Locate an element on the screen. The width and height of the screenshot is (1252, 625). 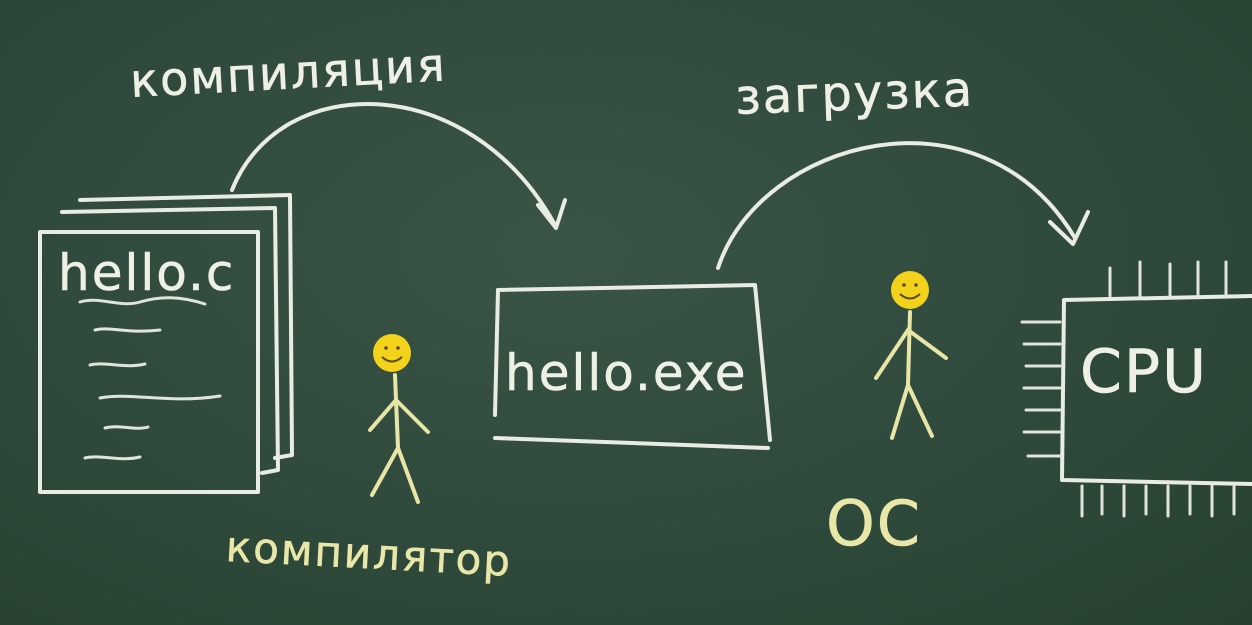
executable-label: hello.exe is located at coordinates (626, 373).